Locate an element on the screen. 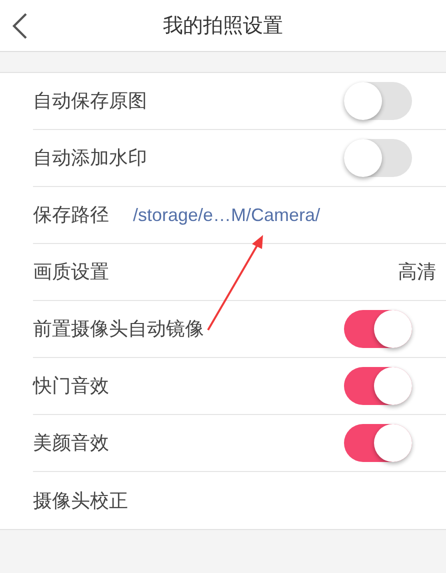 The width and height of the screenshot is (446, 573). path-value: /storage/e…M/Camera/ is located at coordinates (226, 215).